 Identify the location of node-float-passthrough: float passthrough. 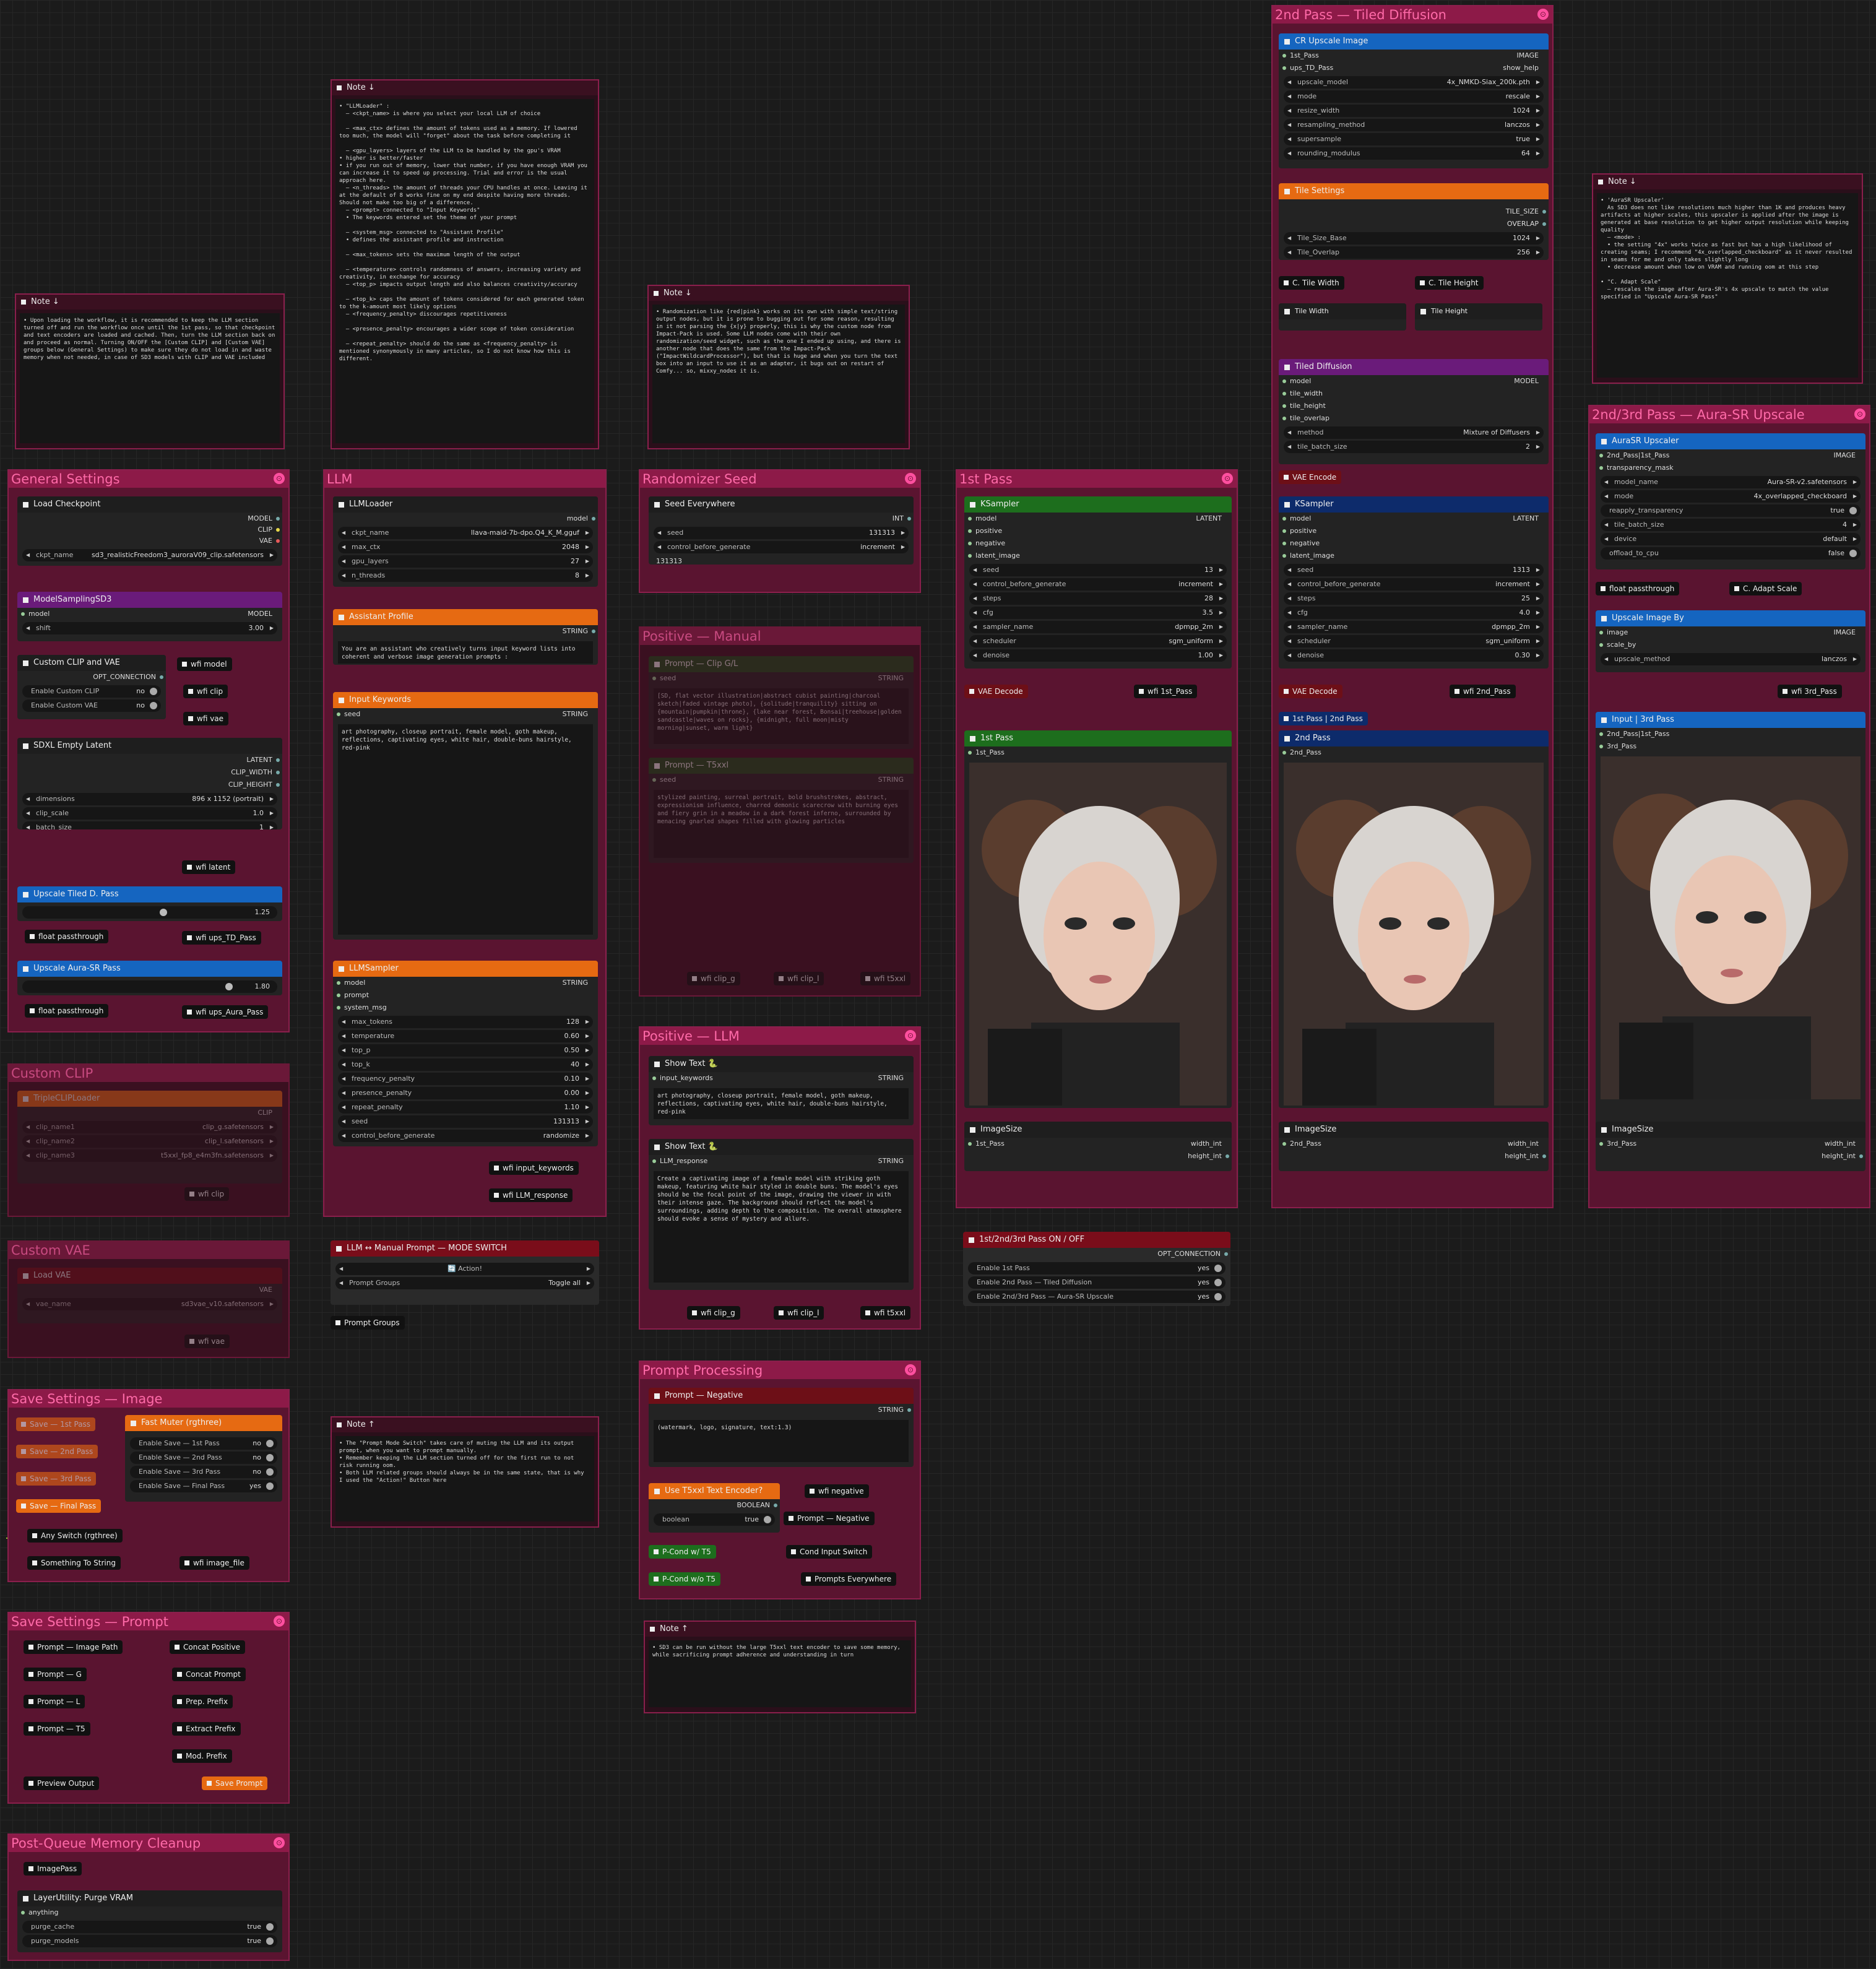
(67, 936).